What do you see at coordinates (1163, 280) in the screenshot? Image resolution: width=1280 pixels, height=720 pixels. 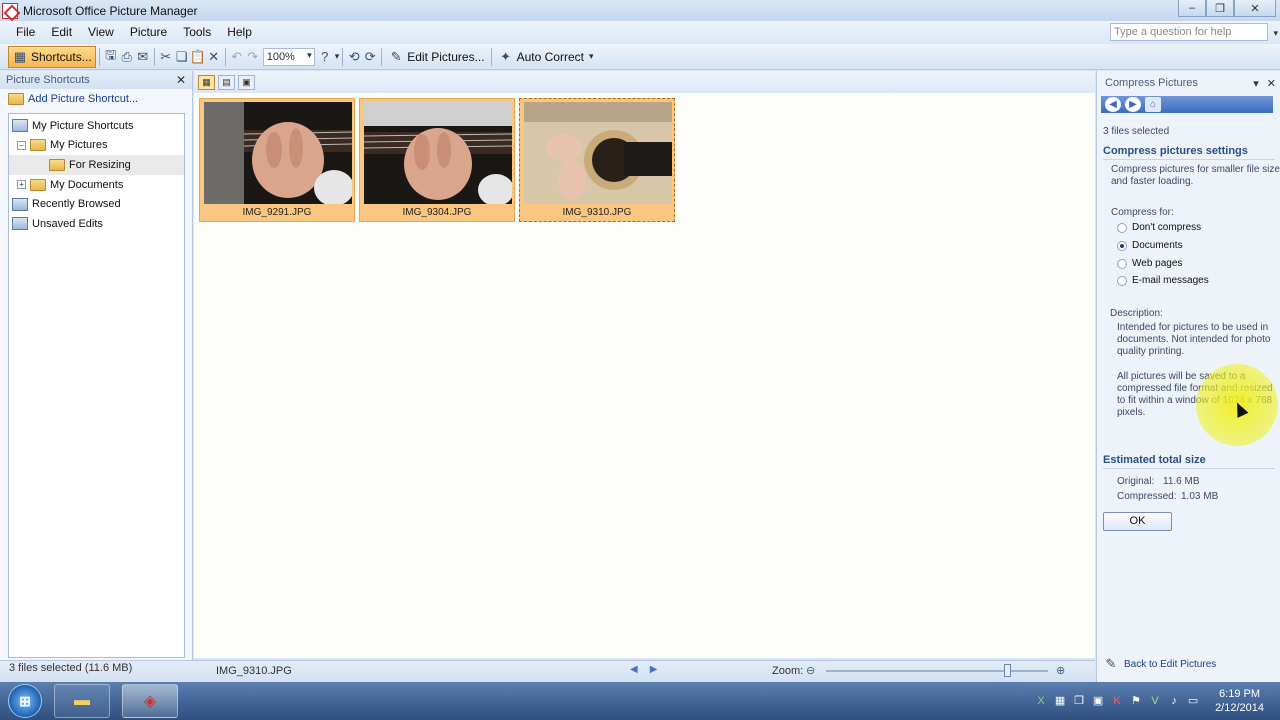 I see `option-email-messages: E-mail messages` at bounding box center [1163, 280].